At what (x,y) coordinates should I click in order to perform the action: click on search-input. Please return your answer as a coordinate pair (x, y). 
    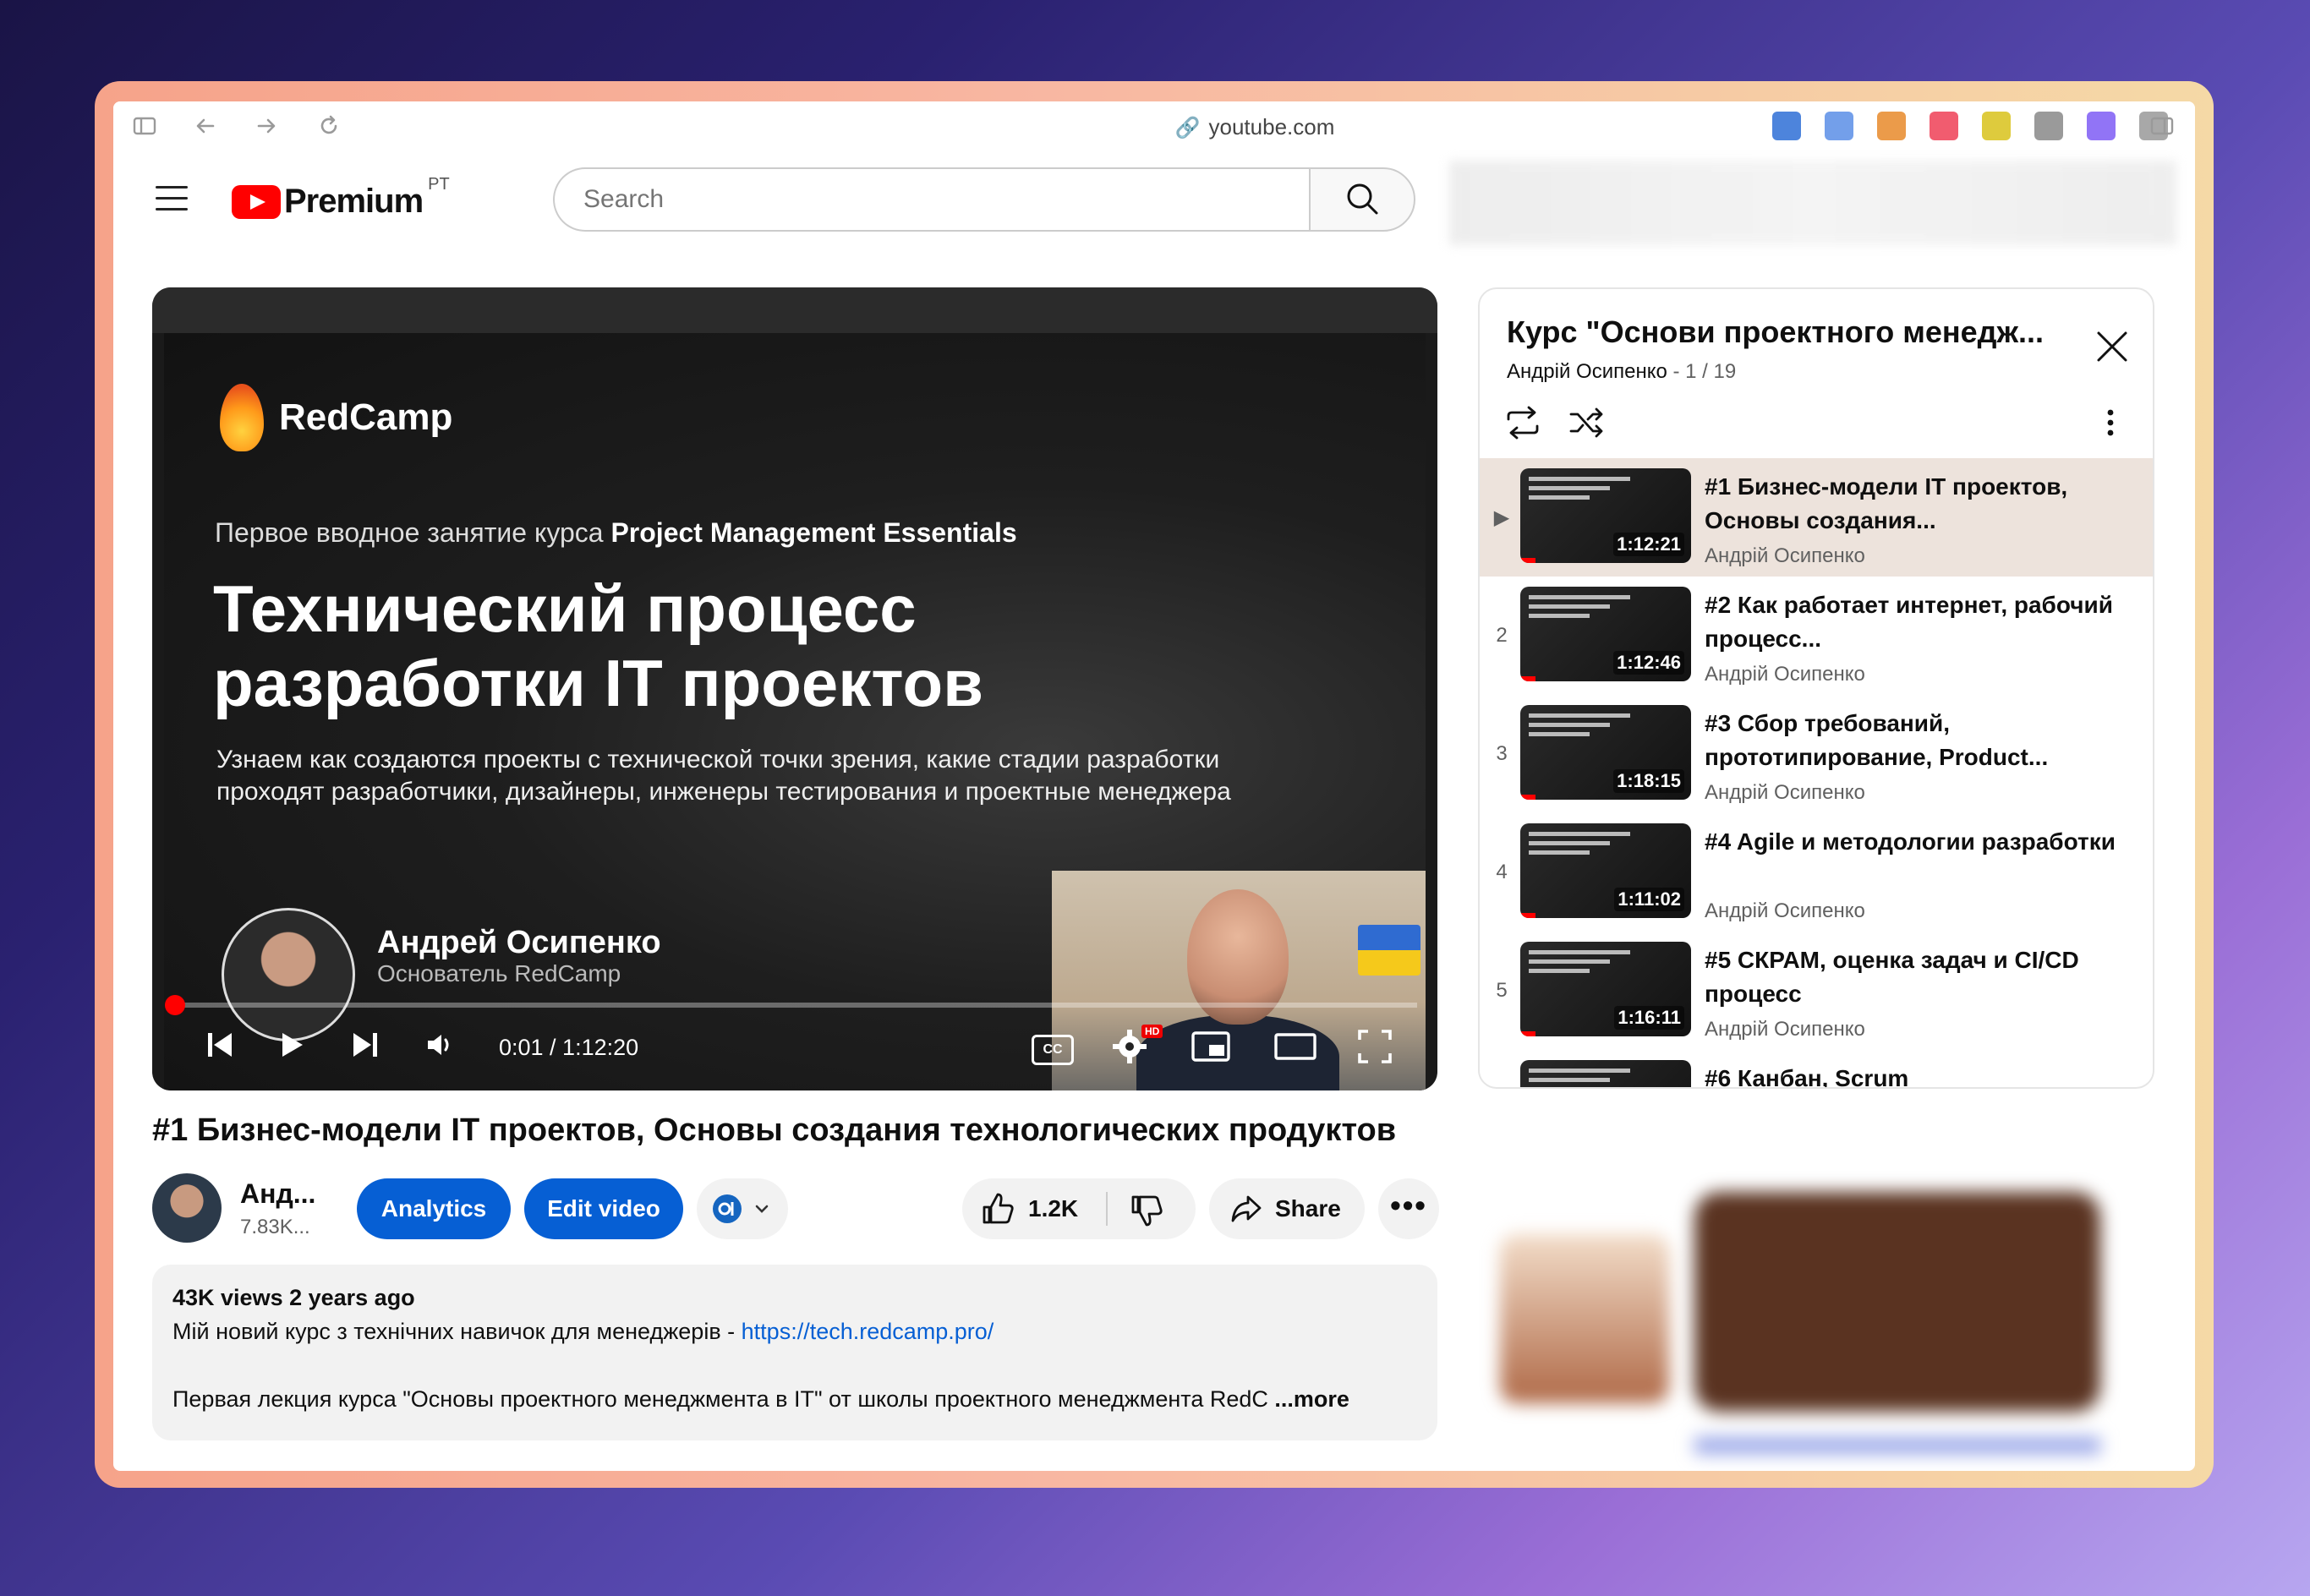
    Looking at the image, I should click on (930, 199).